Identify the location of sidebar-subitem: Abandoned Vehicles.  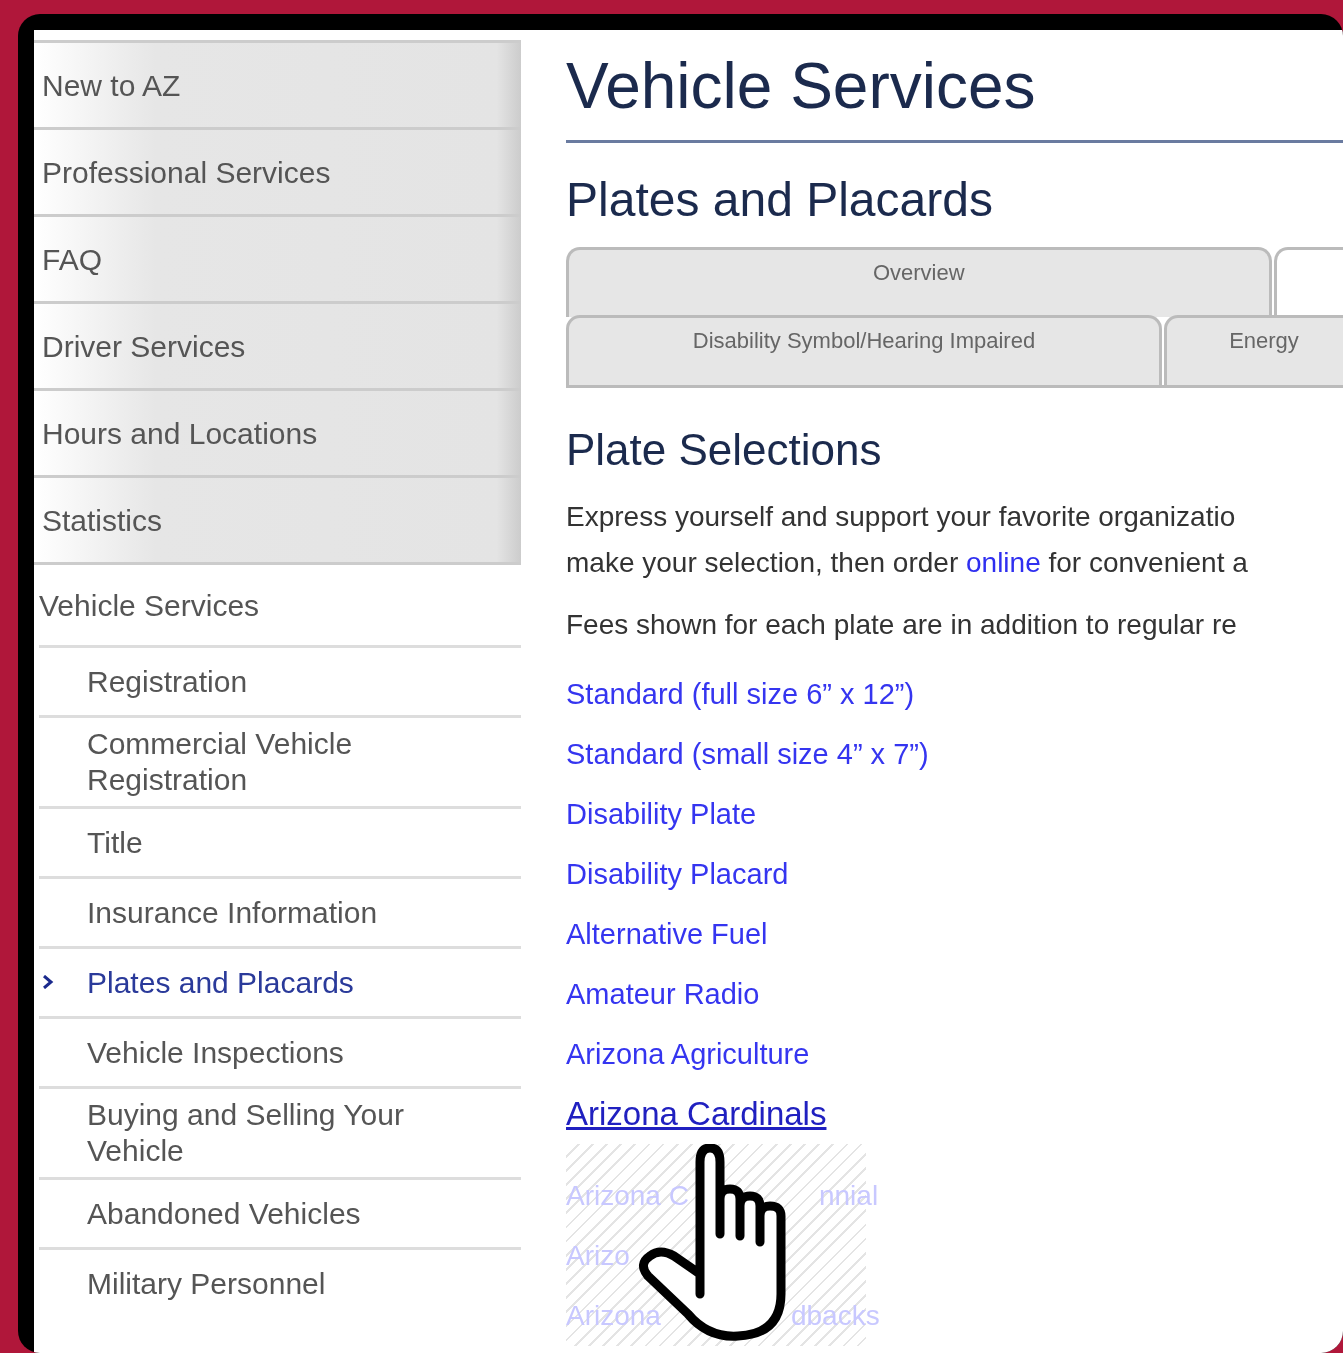
(280, 1212).